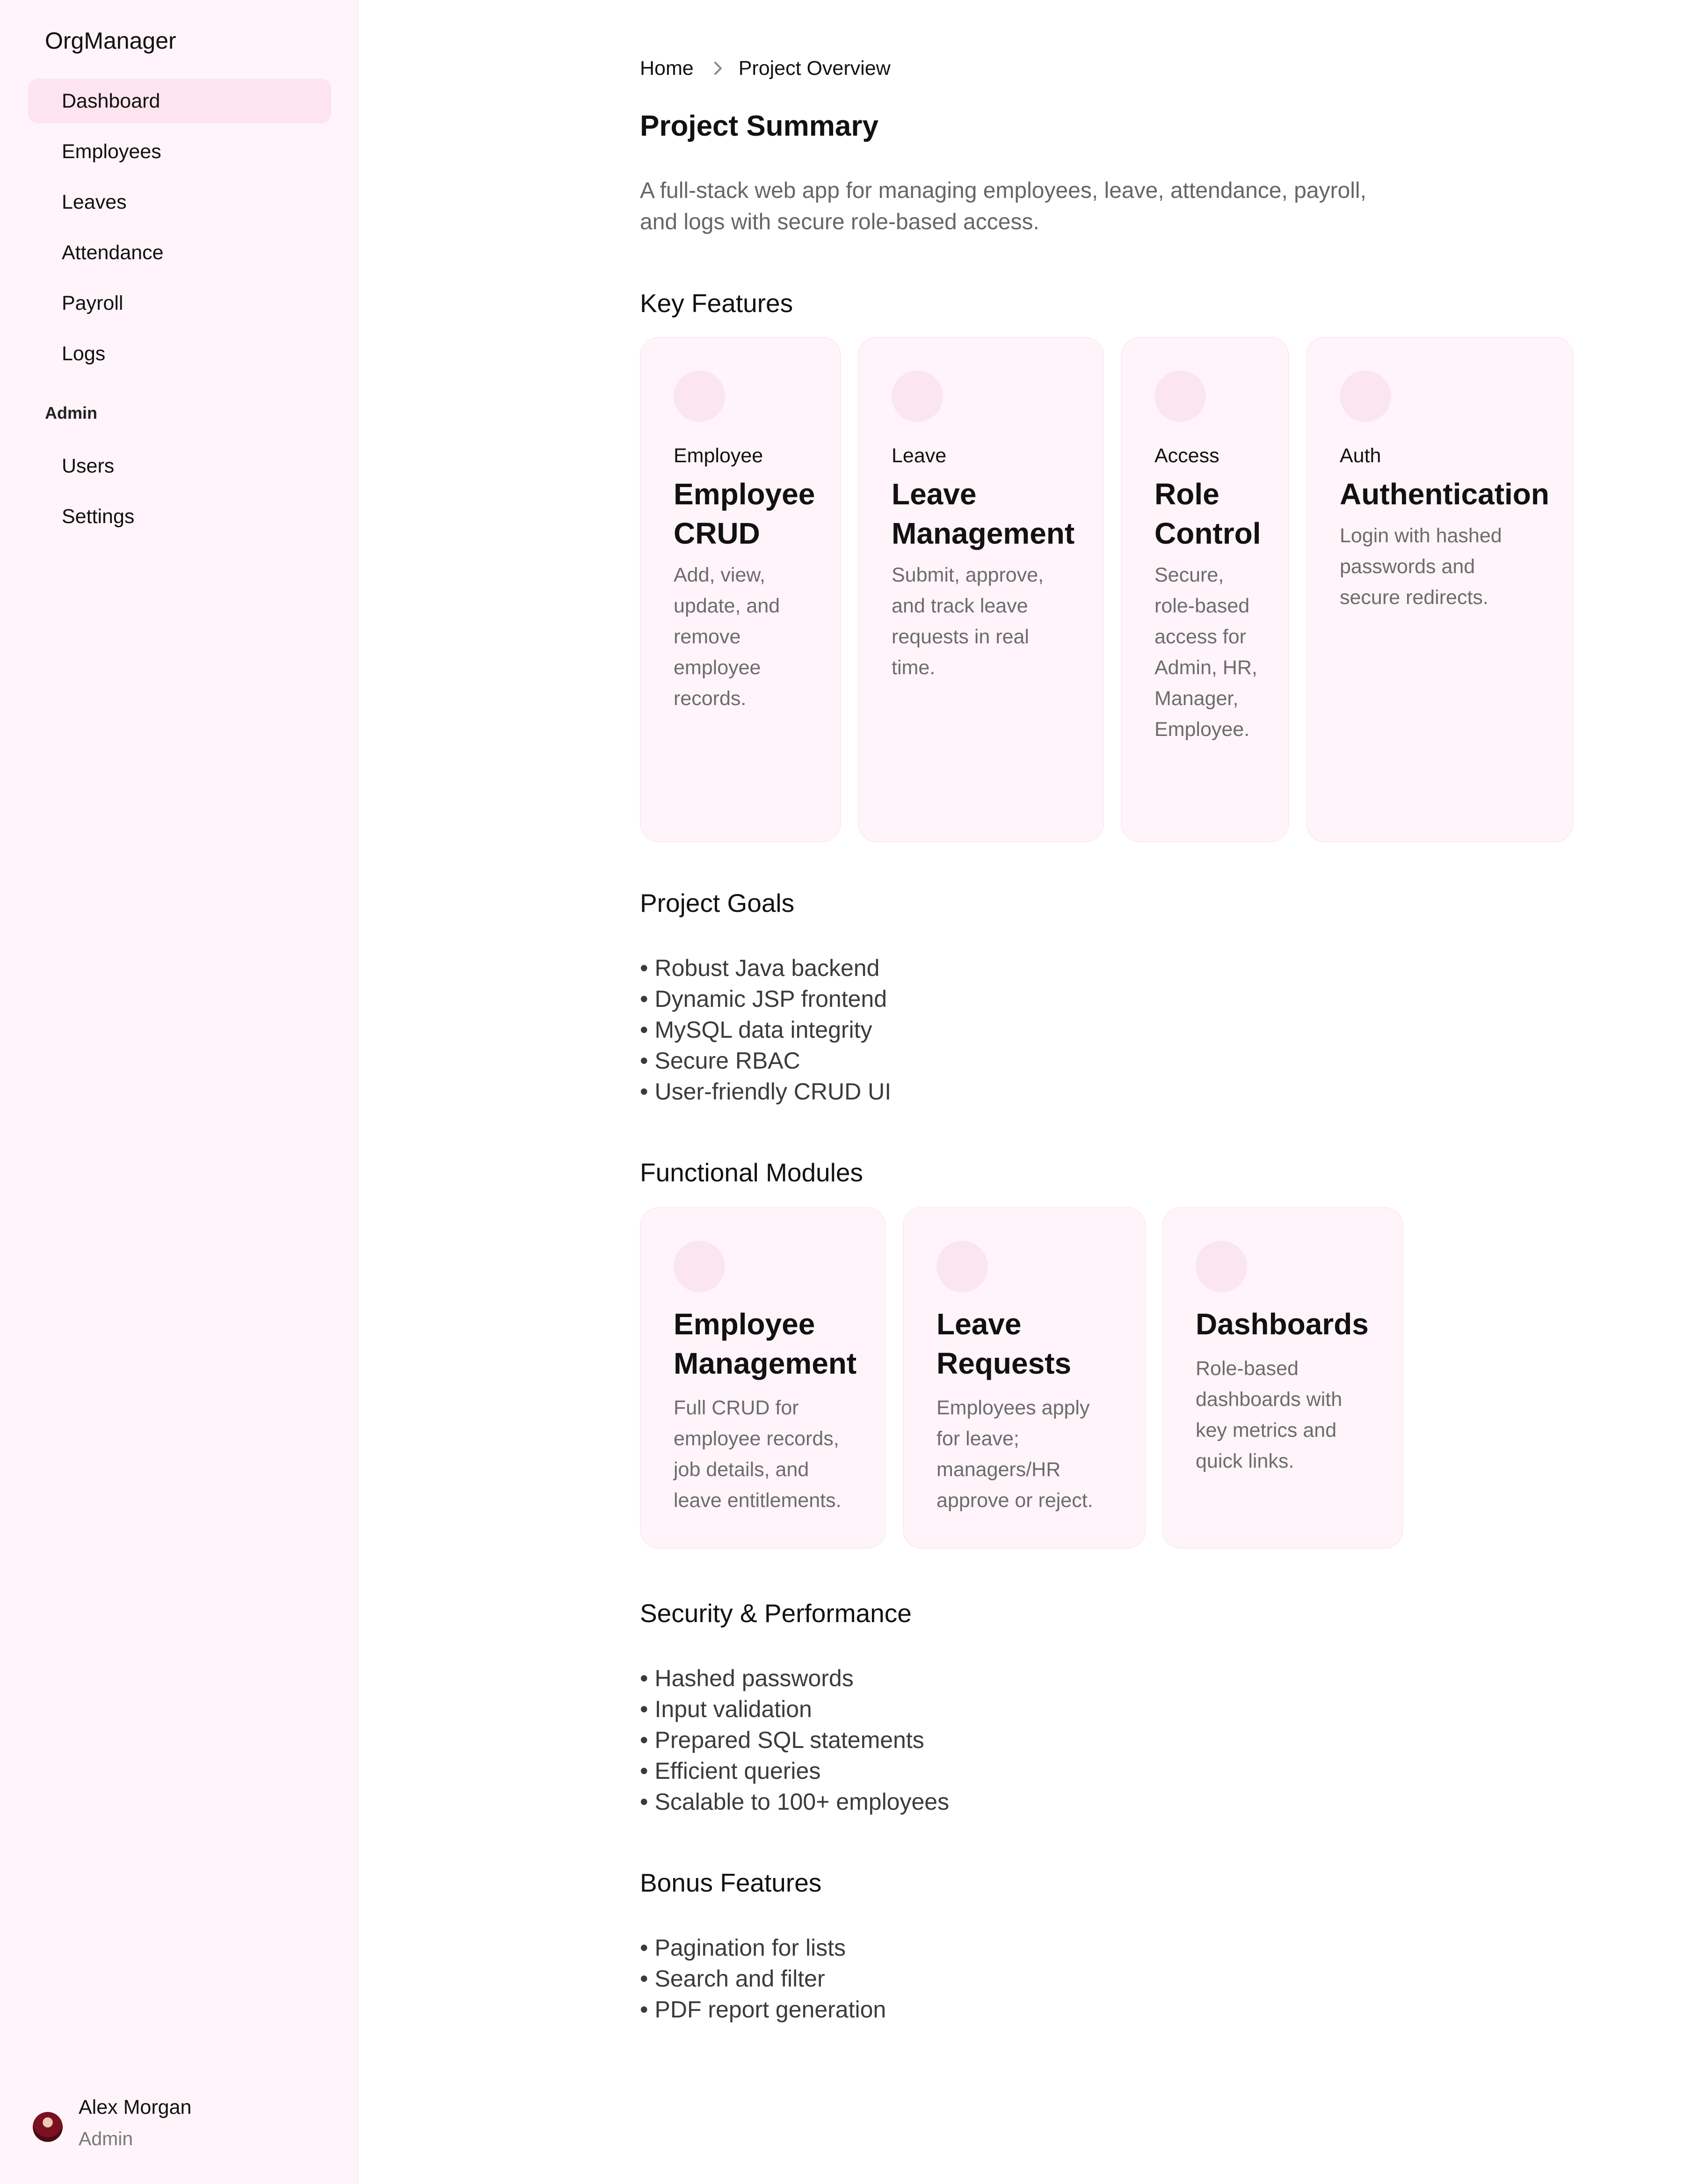 This screenshot has width=1684, height=2184. Describe the element at coordinates (795, 1770) in the screenshot. I see `list-item: Efficient queries` at that location.